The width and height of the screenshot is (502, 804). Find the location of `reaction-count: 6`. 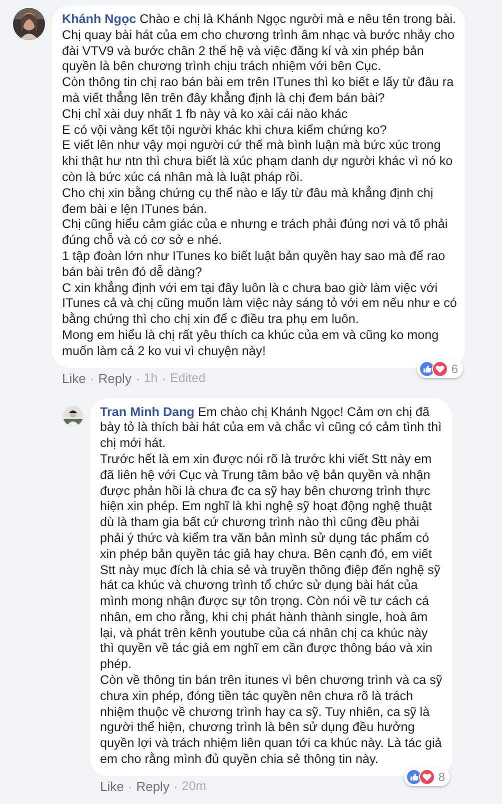

reaction-count: 6 is located at coordinates (440, 369).